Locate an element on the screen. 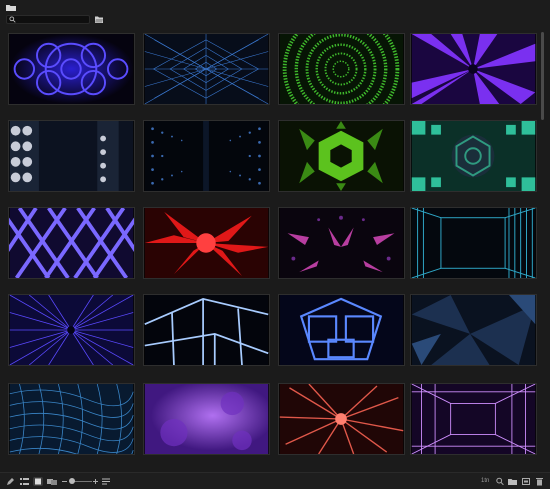 This screenshot has width=550, height=489. count-label: 1tn is located at coordinates (485, 481).